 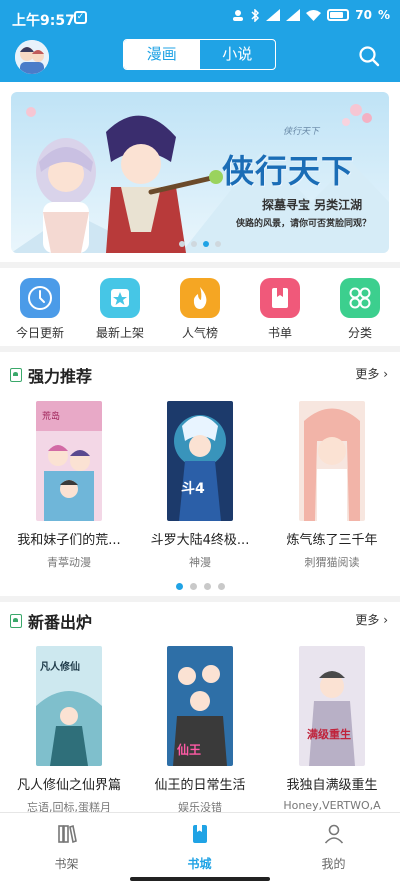 I want to click on more-link-newest: 更多 ›, so click(x=371, y=619).